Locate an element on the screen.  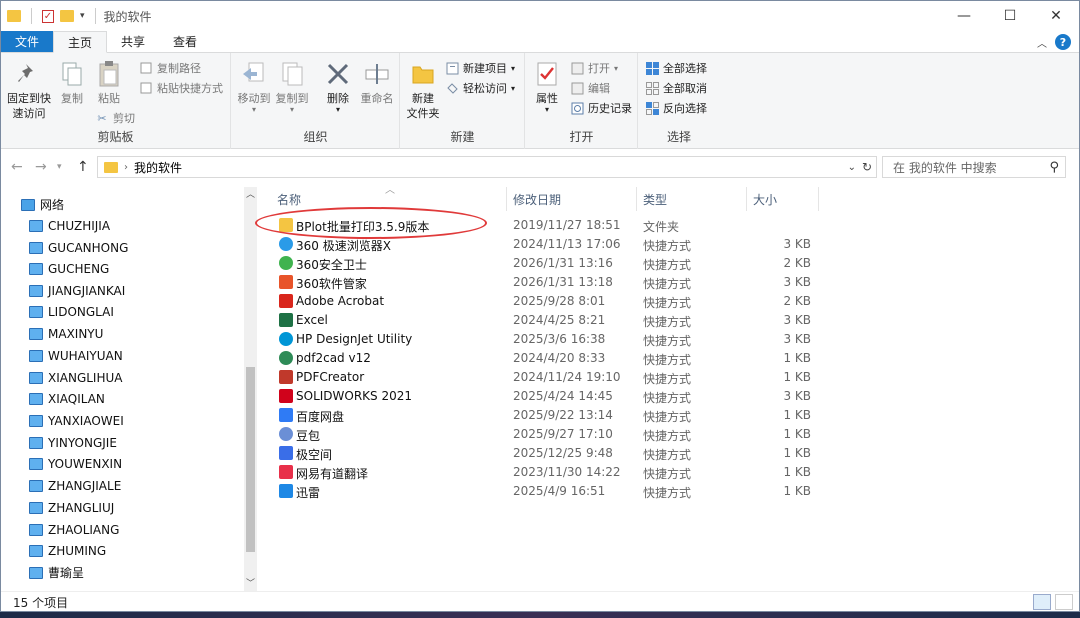
table-row: 网易有道翻译 2023/11/30 14:22 快捷方式 1 KB is located at coordinates (537, 472).